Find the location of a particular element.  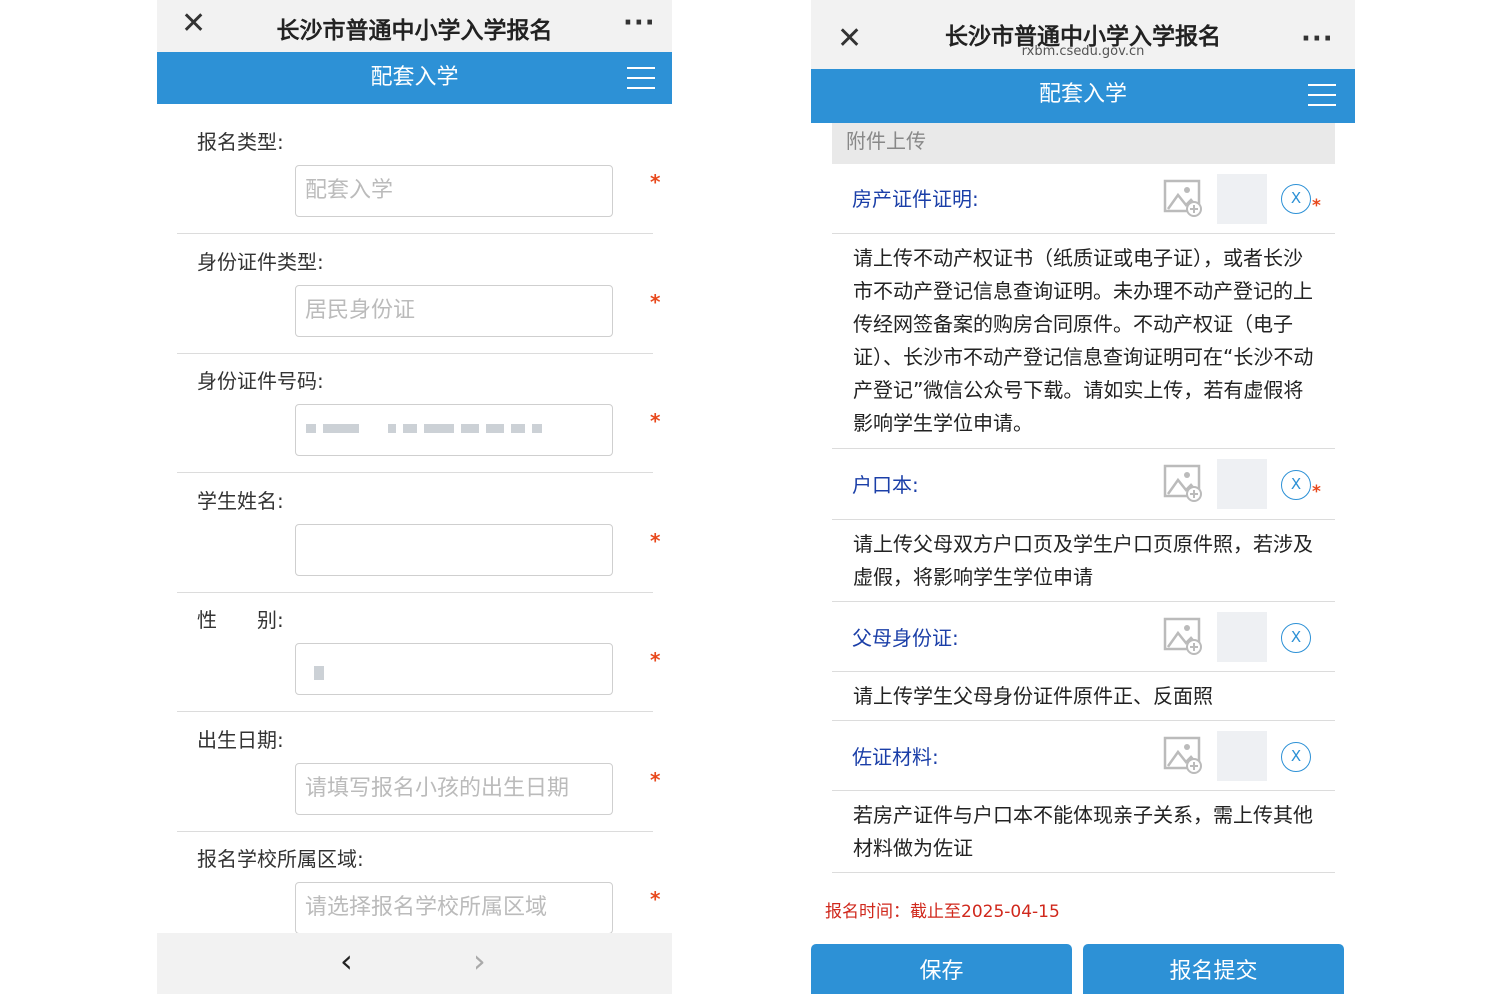

upload-description: 请上传父母双方户口页及学生户口页原件照，若涉及虚假，将影响学生学位申请 is located at coordinates (1083, 561).